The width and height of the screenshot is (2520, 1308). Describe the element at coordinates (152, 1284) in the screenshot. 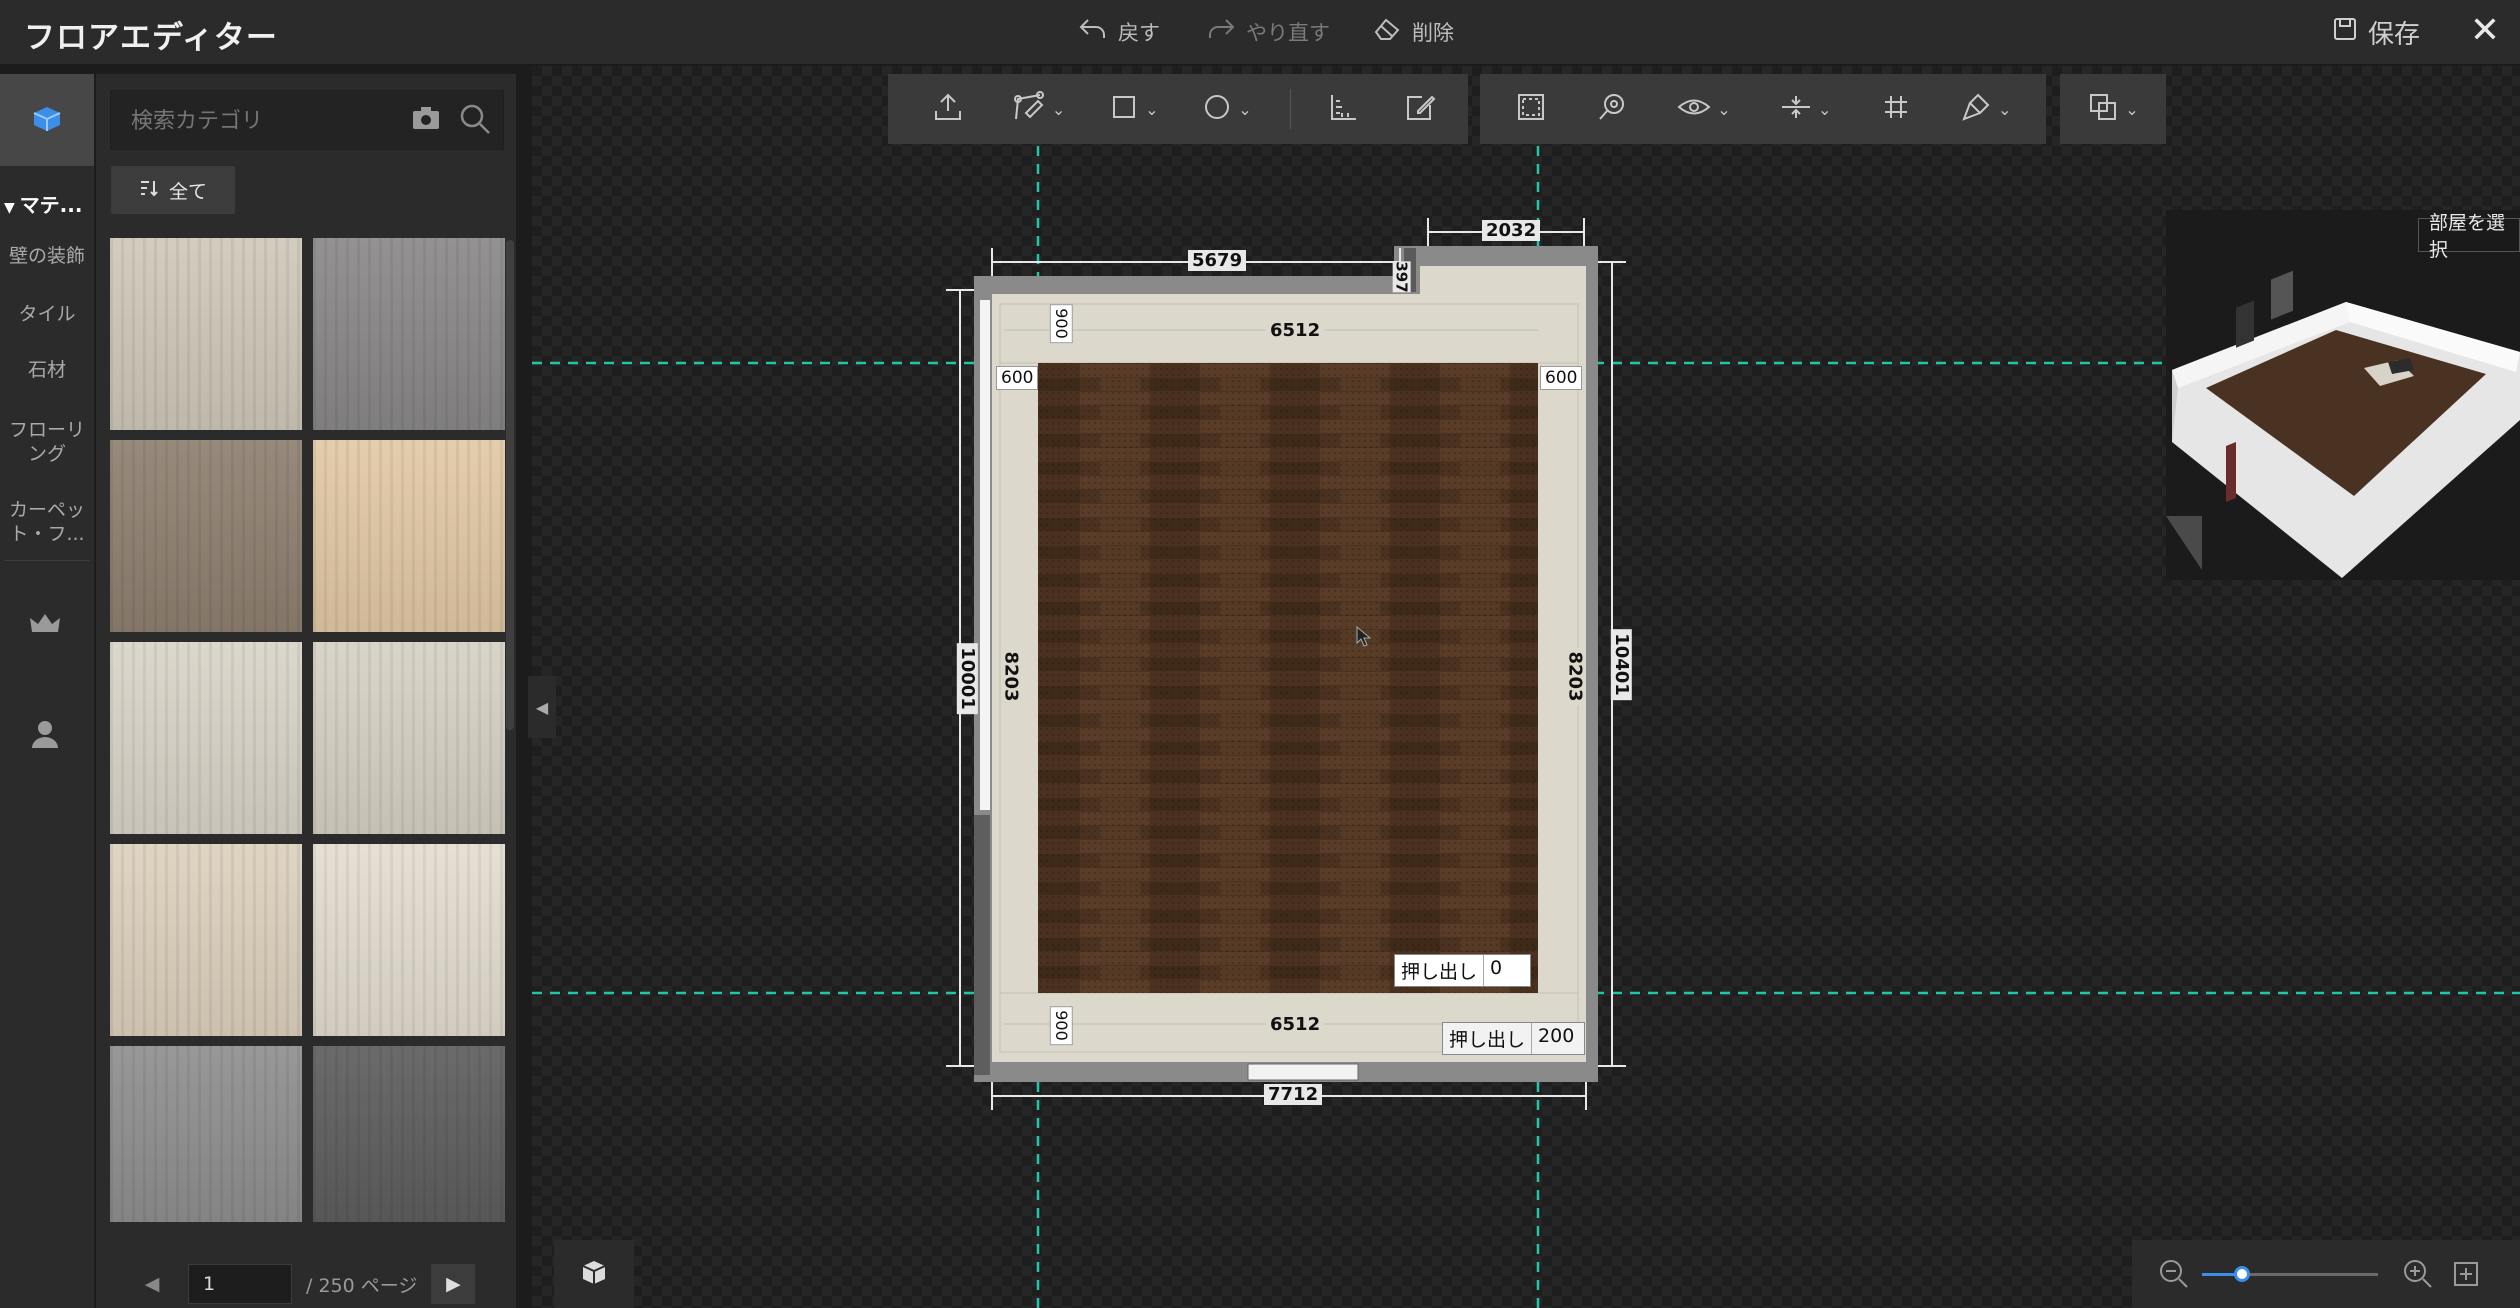

I see `page-prev-button: ◀` at that location.